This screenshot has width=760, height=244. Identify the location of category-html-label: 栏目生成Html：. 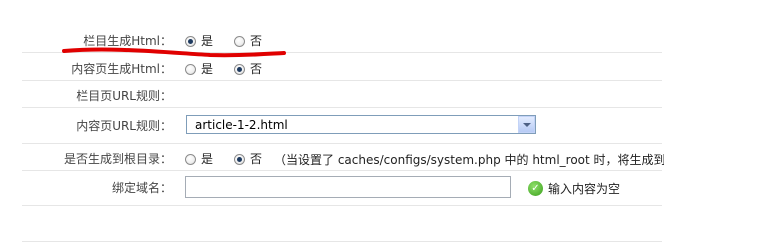
(127, 41).